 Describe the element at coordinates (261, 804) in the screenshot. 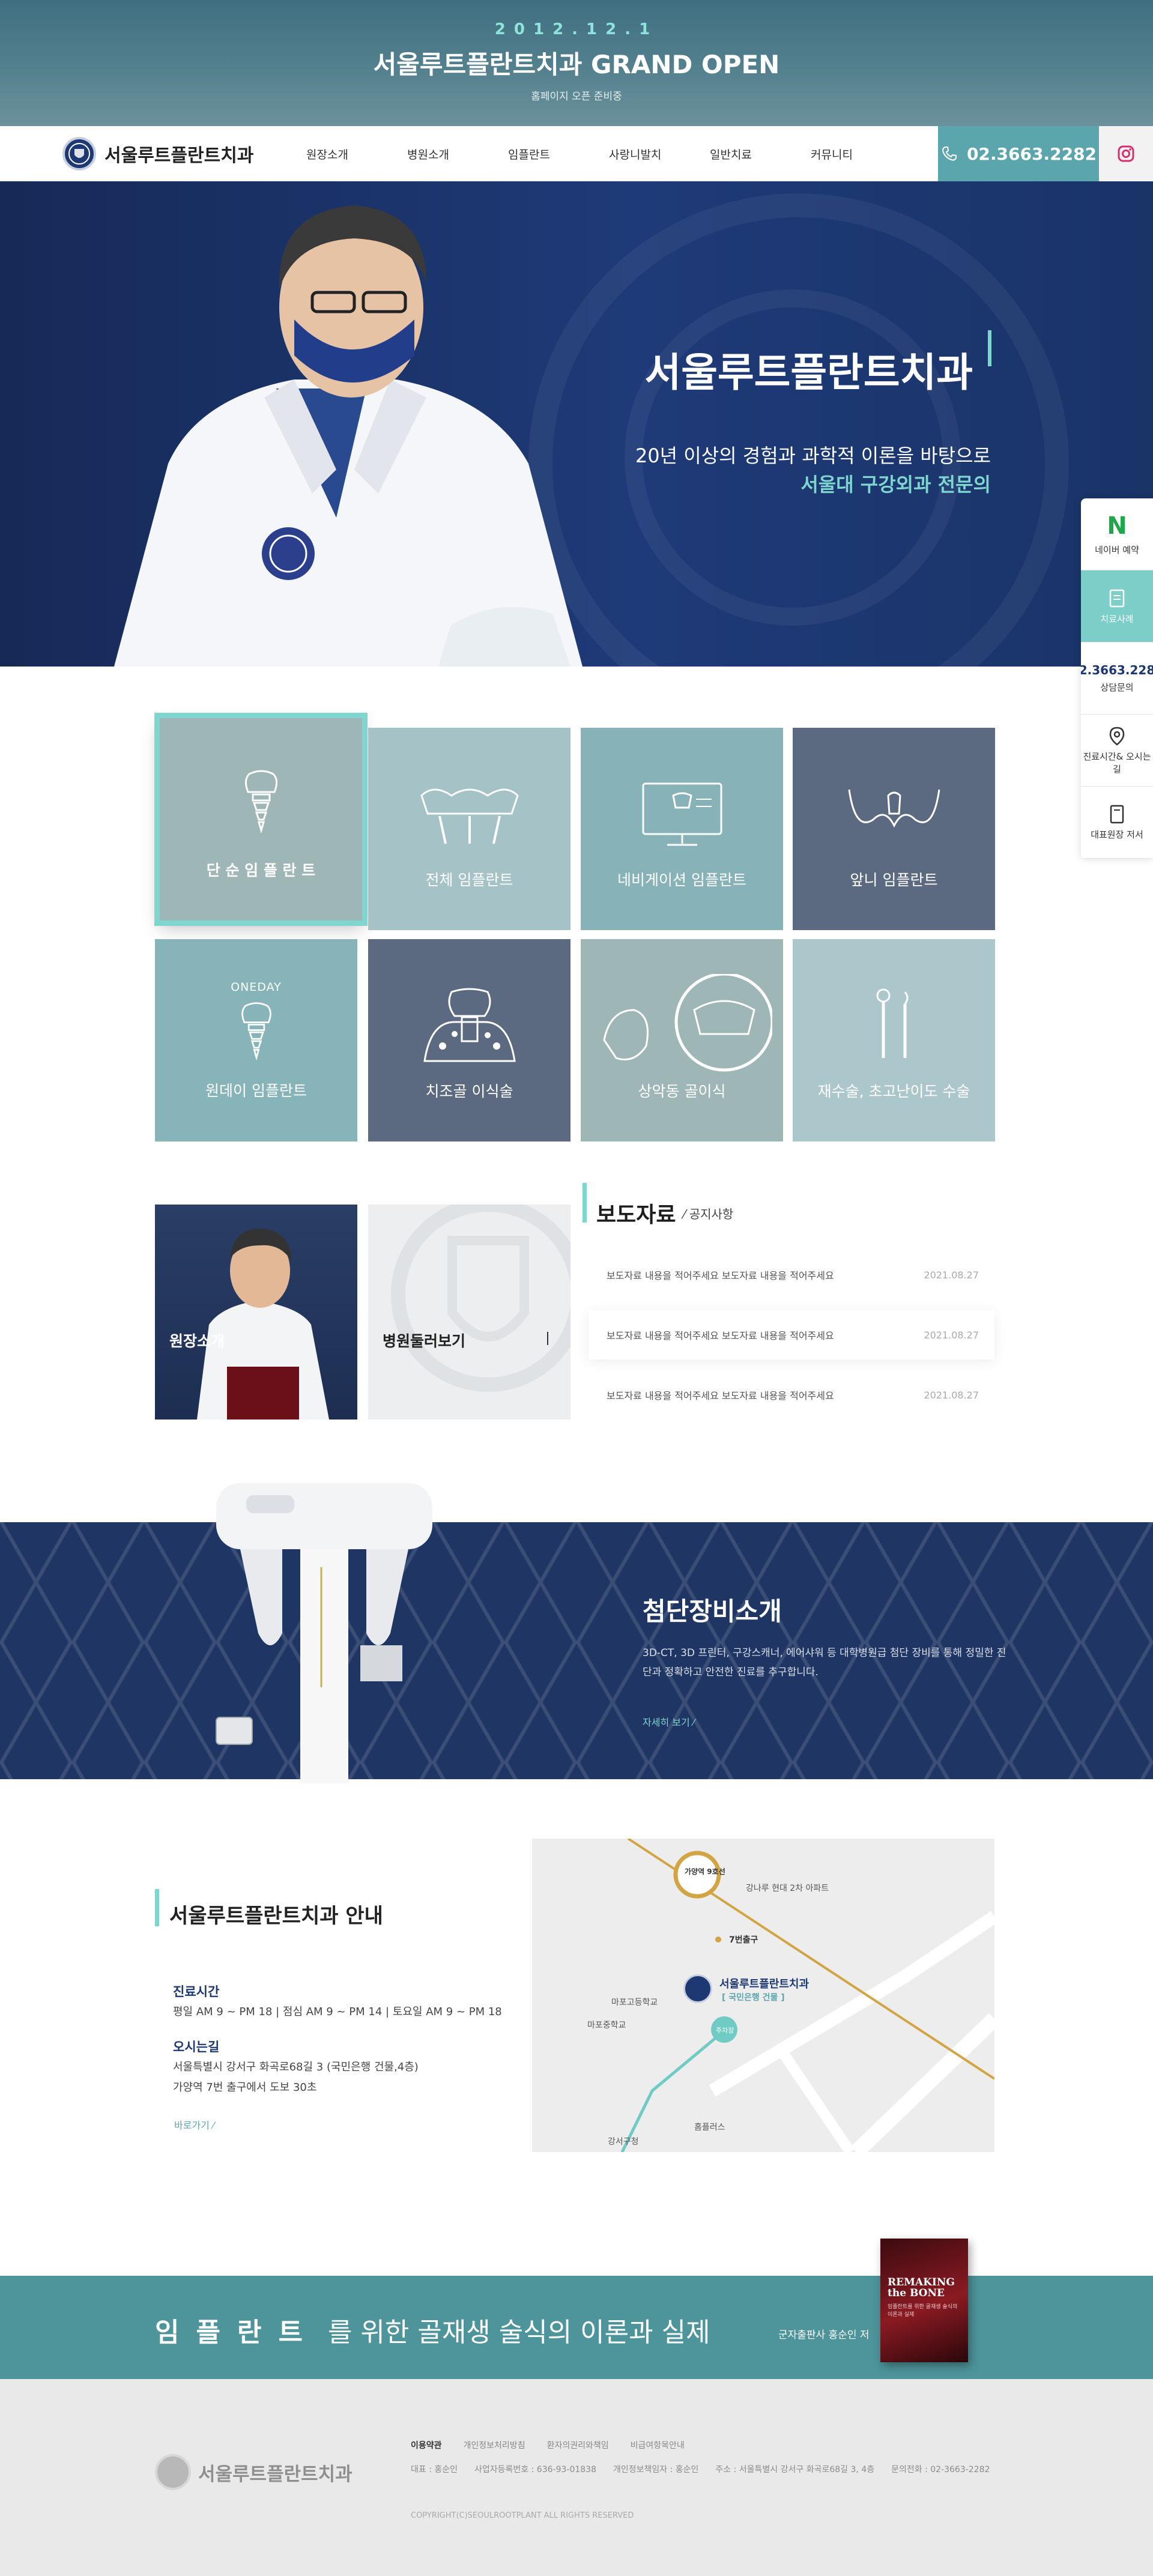

I see `implant-icon` at that location.